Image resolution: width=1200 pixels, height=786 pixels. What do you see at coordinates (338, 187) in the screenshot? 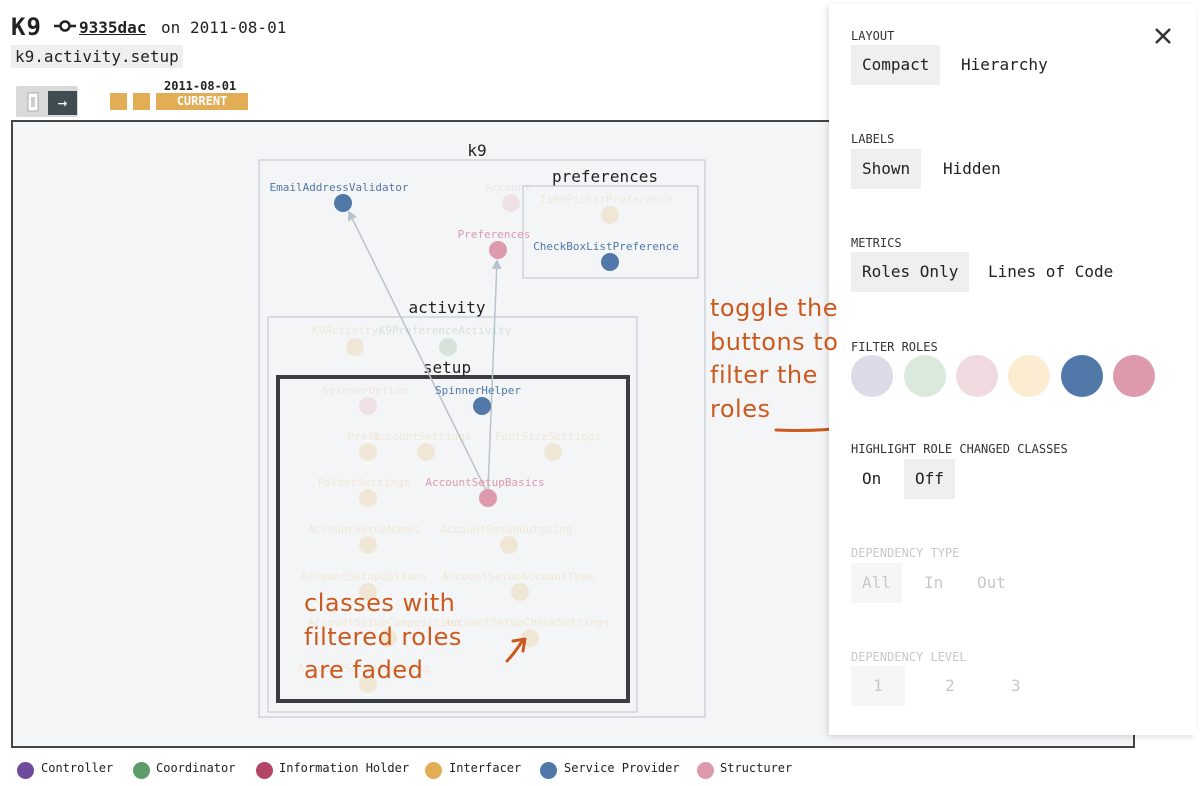
I see `class-node-label: EmailAddressValidator` at bounding box center [338, 187].